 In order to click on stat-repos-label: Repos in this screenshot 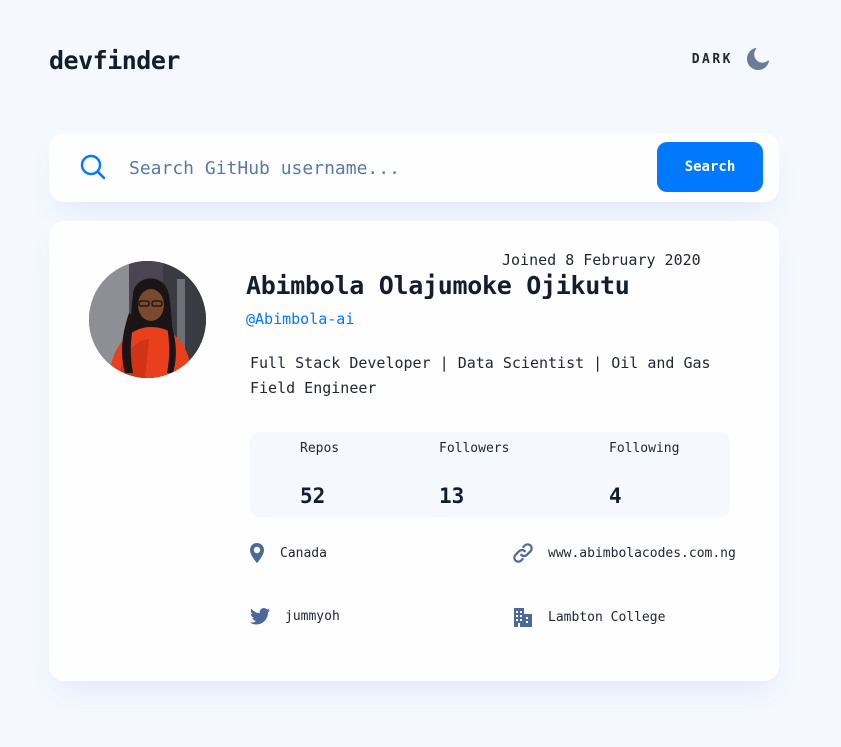, I will do `click(320, 448)`.